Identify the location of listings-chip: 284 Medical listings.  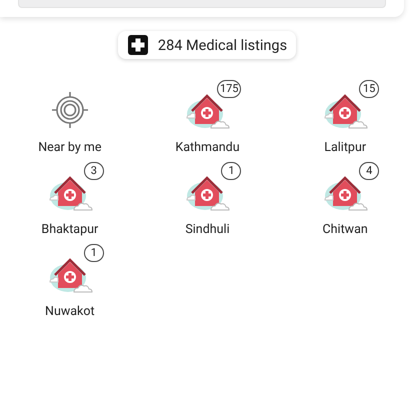
(207, 45).